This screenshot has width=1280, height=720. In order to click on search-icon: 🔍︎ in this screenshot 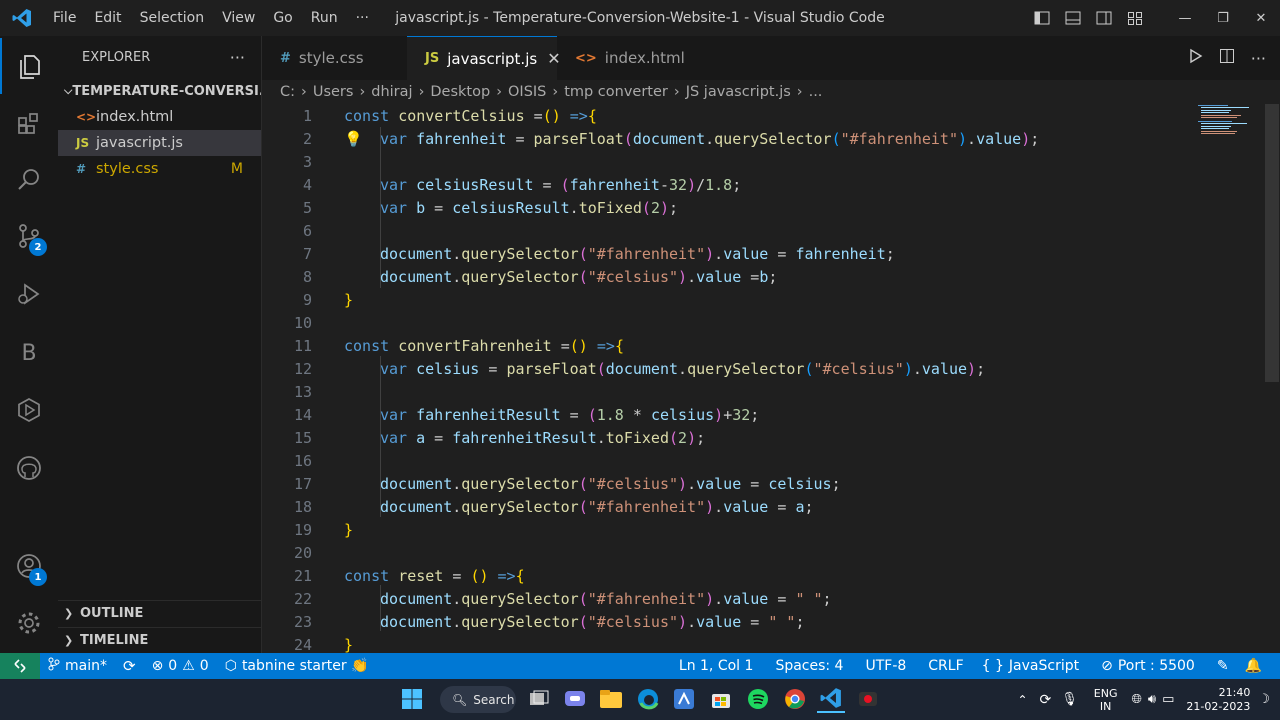, I will do `click(460, 699)`.